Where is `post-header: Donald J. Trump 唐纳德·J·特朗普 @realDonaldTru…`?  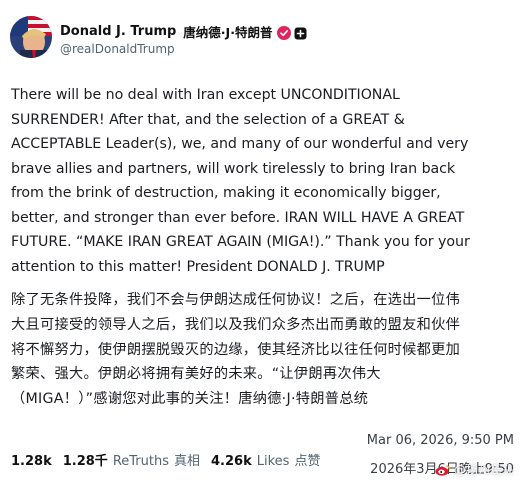 post-header: Donald J. Trump 唐纳德·J·特朗普 @realDonaldTru… is located at coordinates (265, 38).